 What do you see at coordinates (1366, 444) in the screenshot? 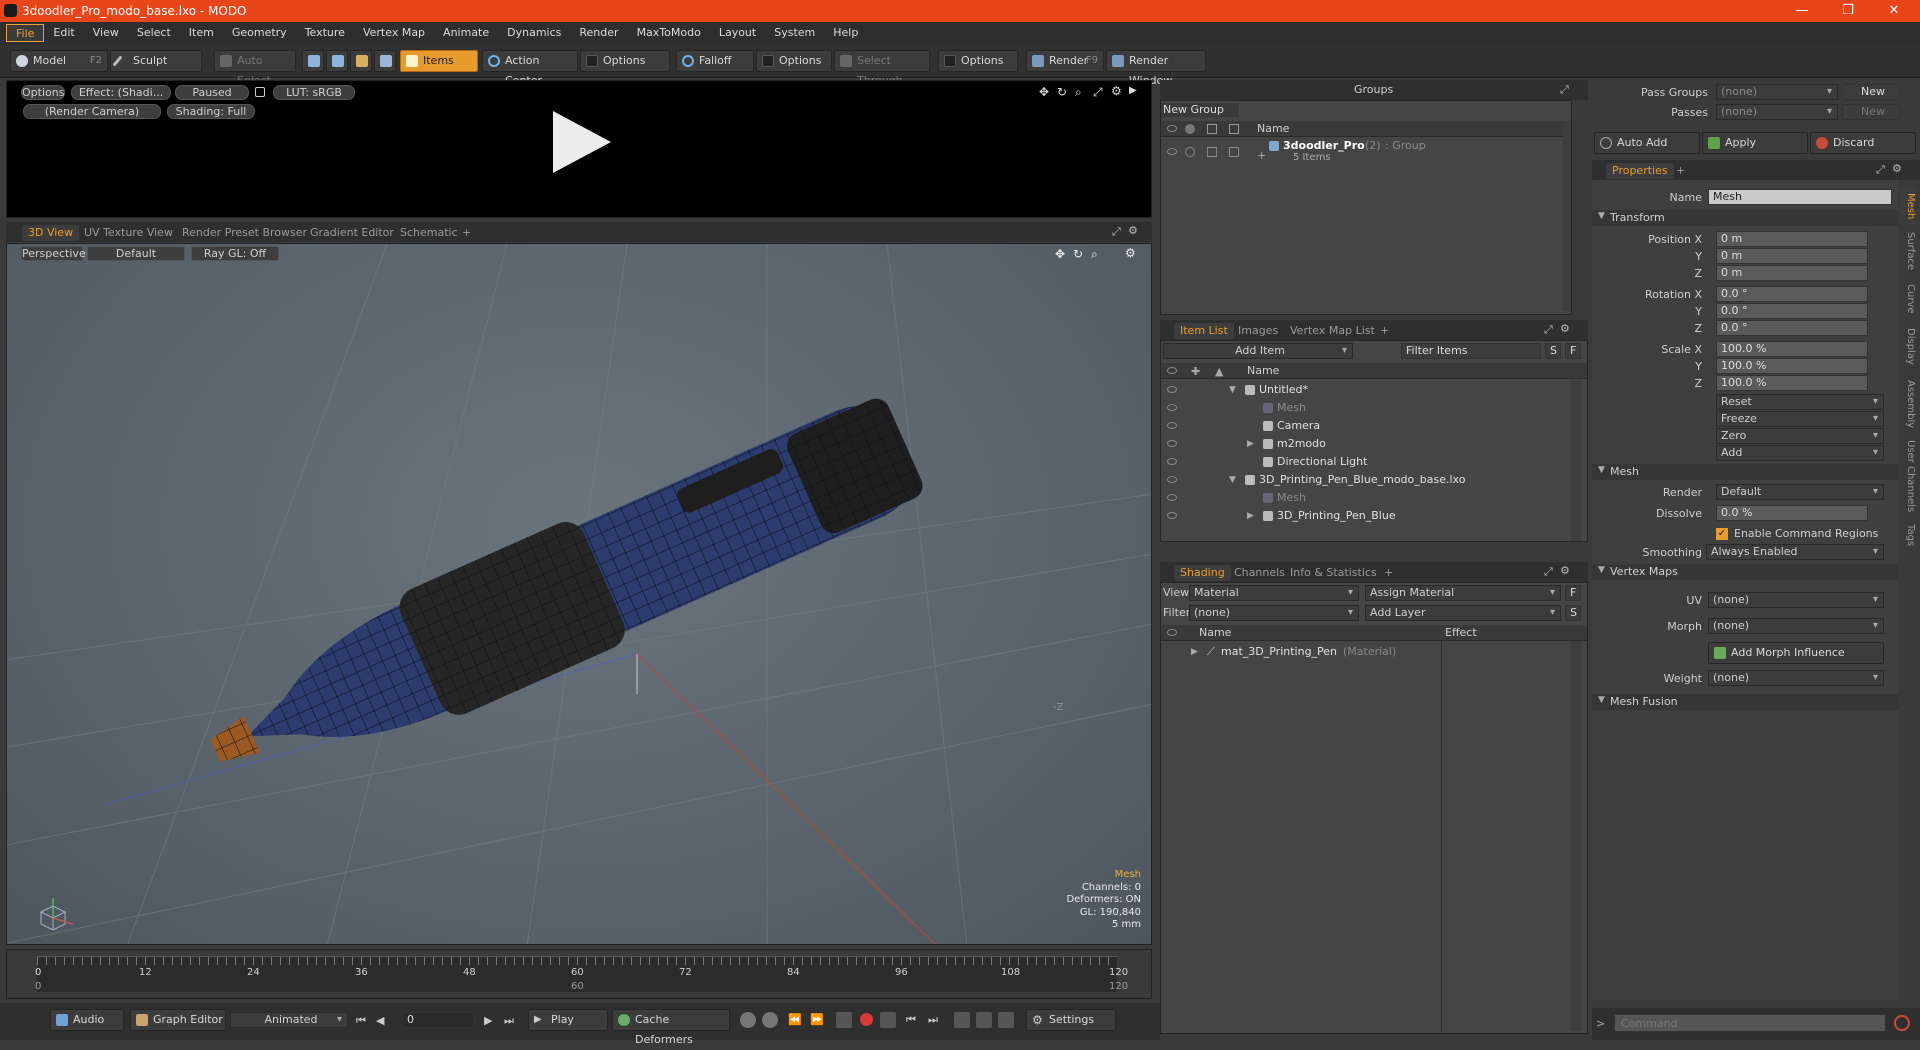
I see `item-row: ▶ m2modo` at bounding box center [1366, 444].